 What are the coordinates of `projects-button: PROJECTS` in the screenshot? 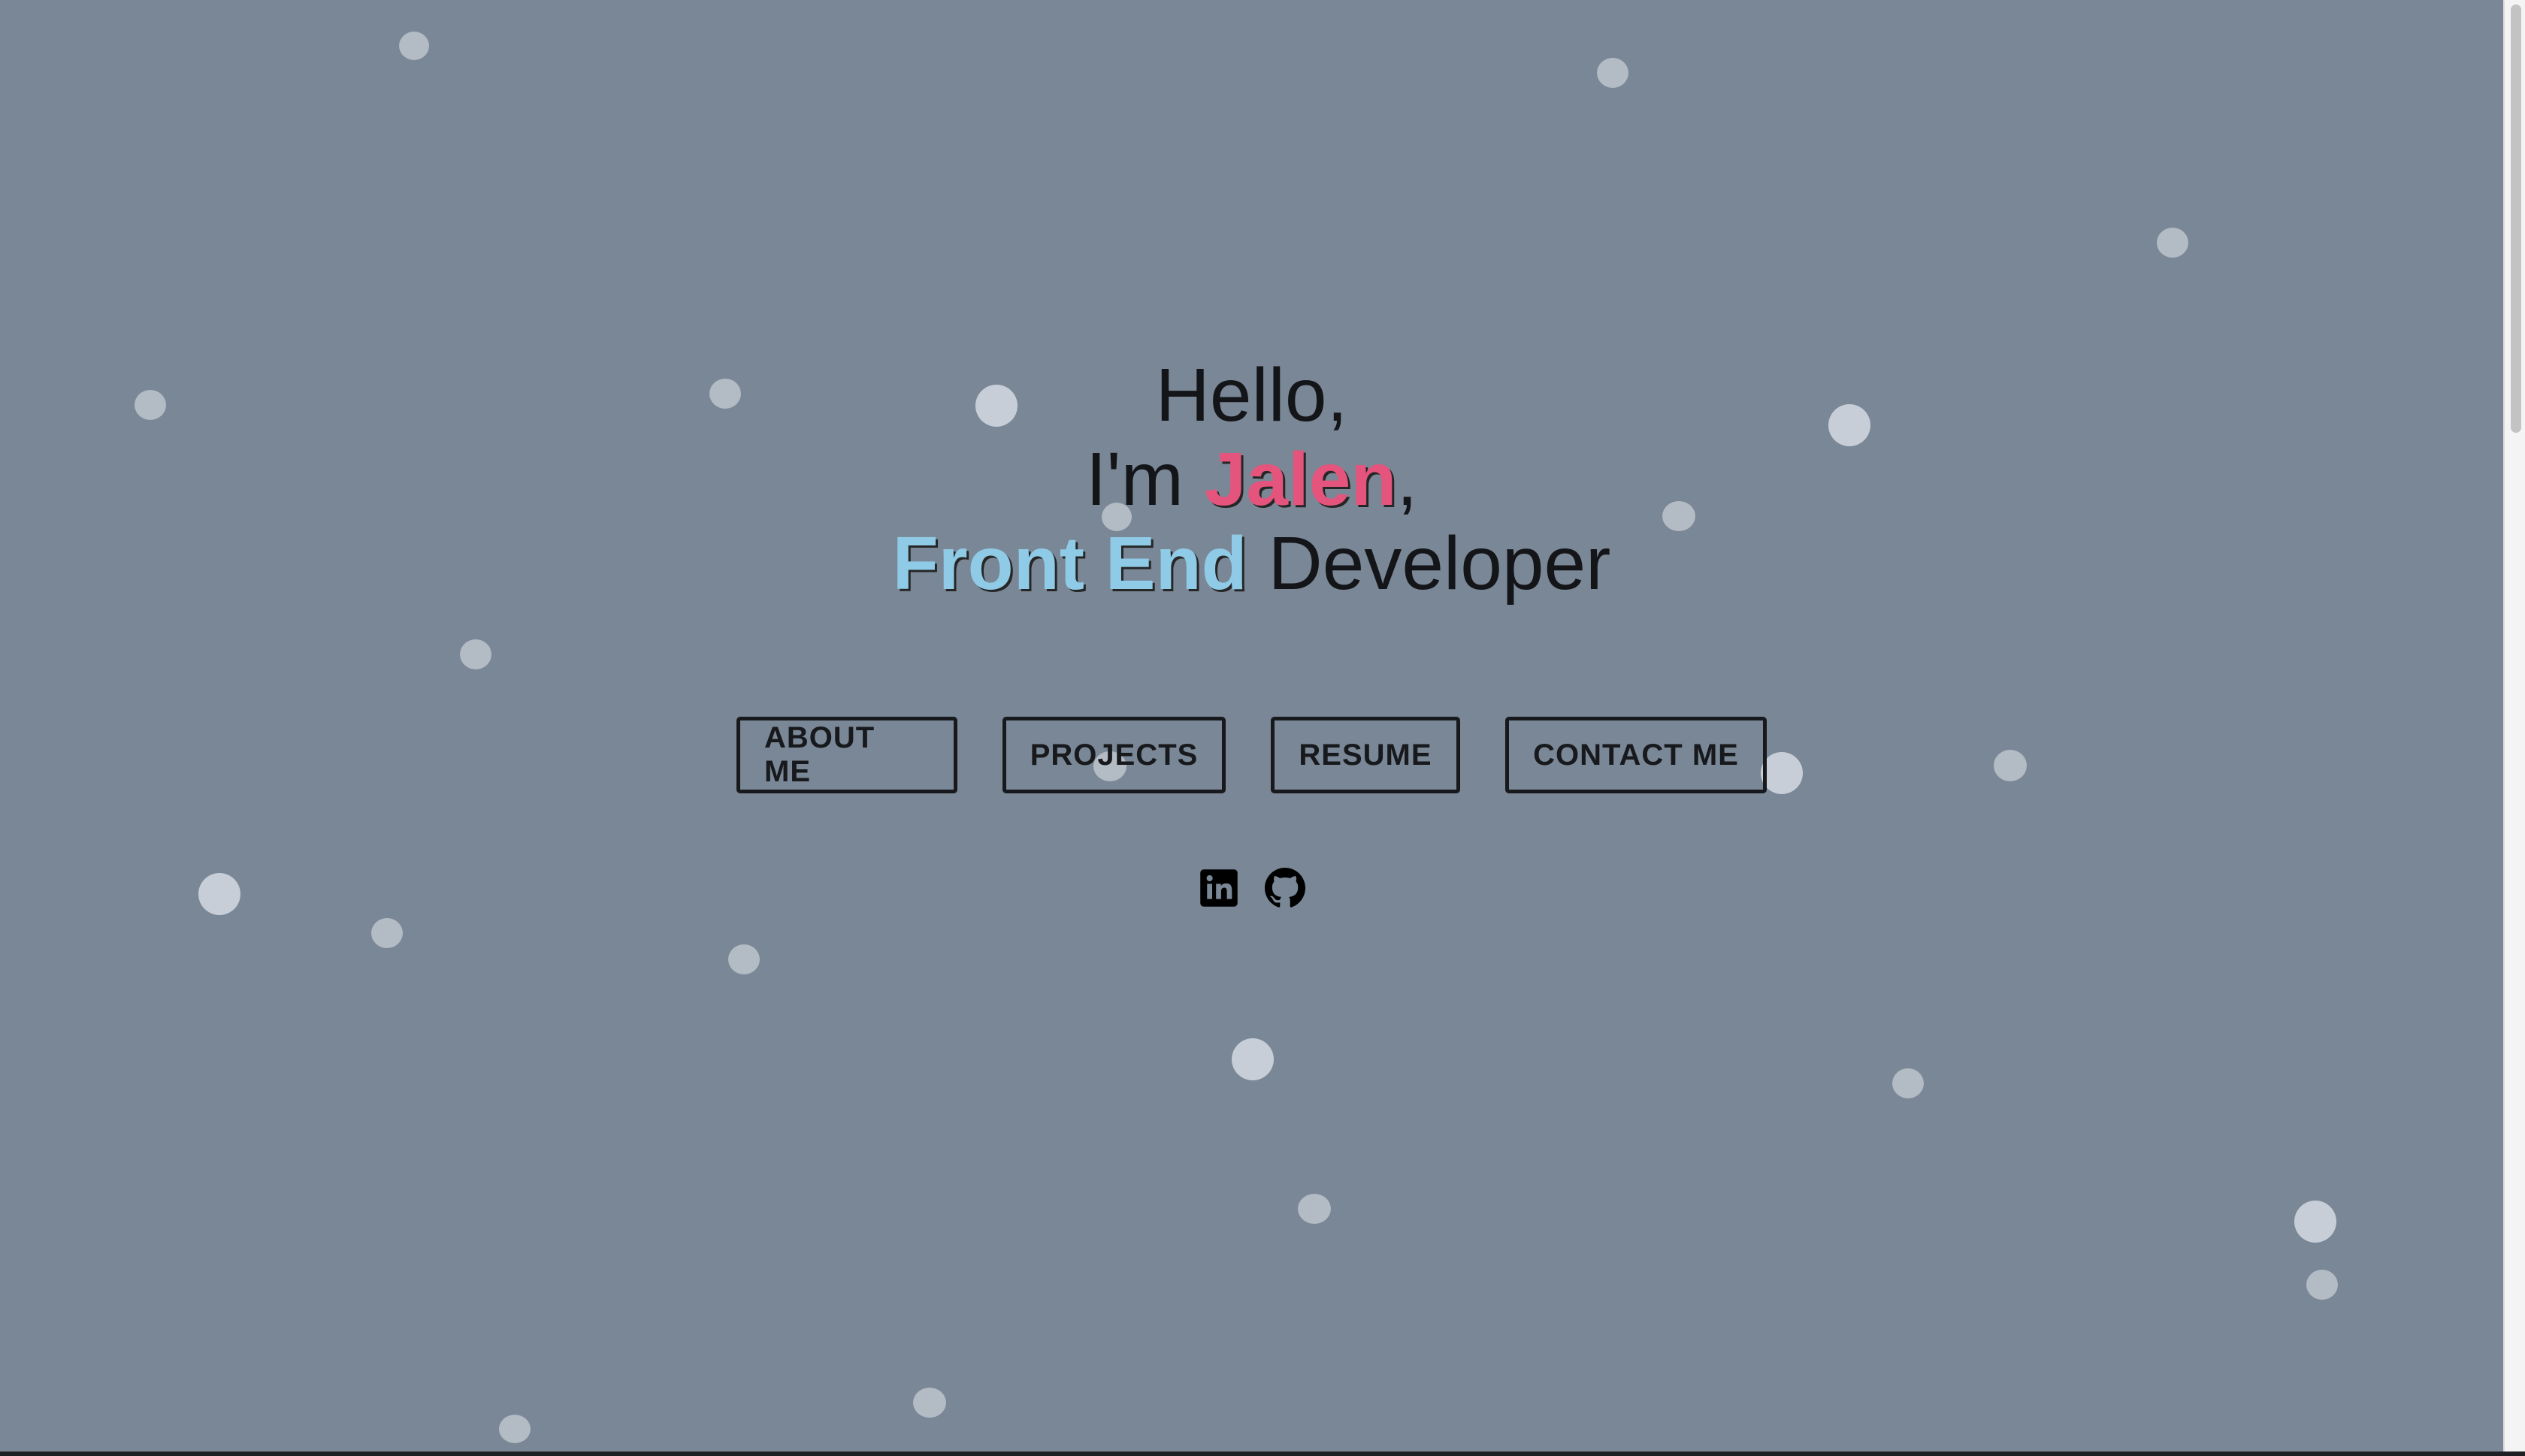 It's located at (1114, 755).